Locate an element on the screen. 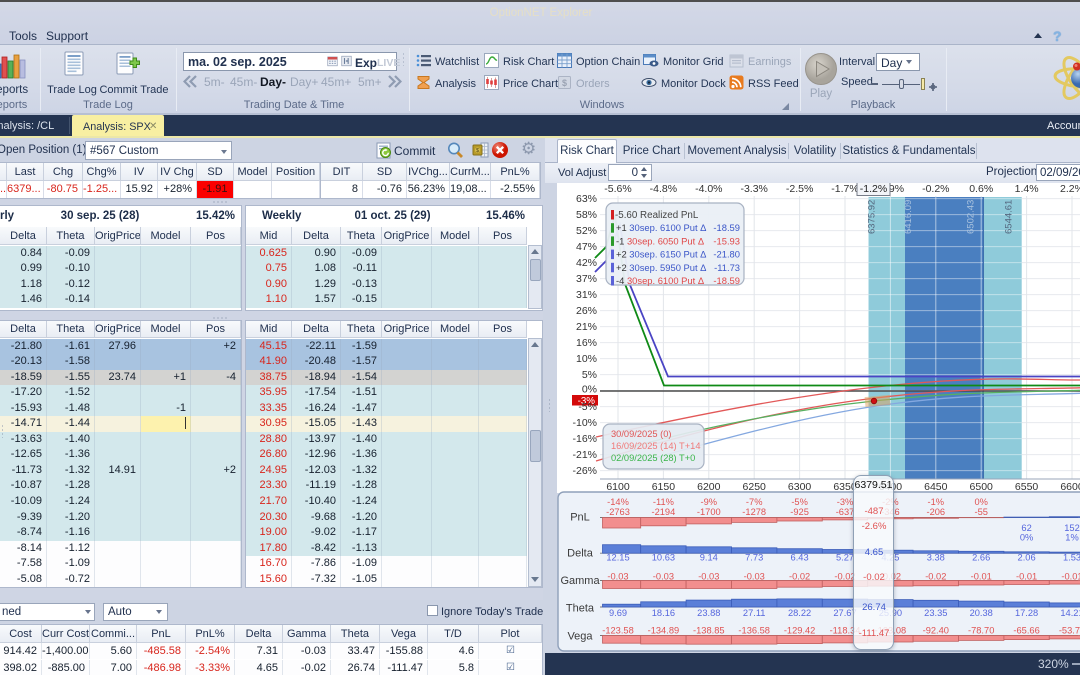  svg-text: 9.69 is located at coordinates (618, 613).